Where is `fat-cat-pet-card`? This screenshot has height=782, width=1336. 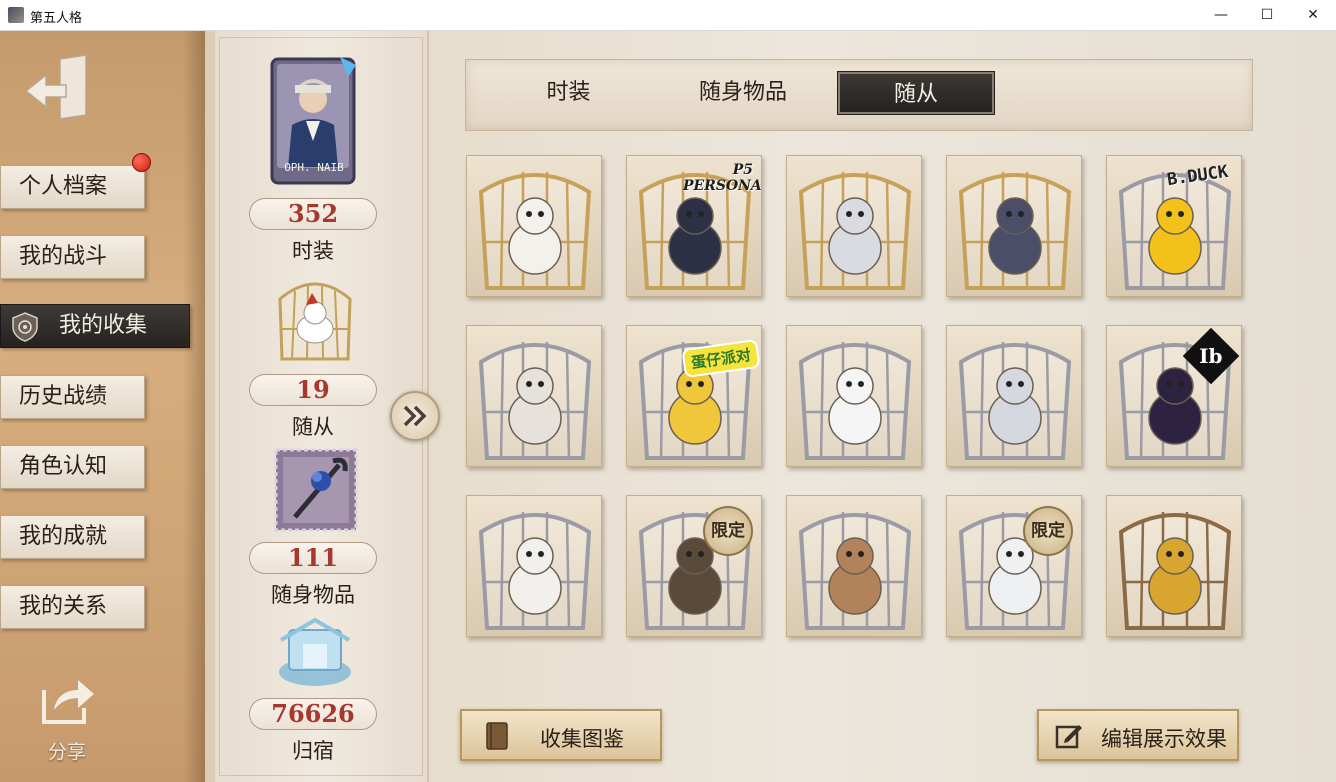 fat-cat-pet-card is located at coordinates (534, 566).